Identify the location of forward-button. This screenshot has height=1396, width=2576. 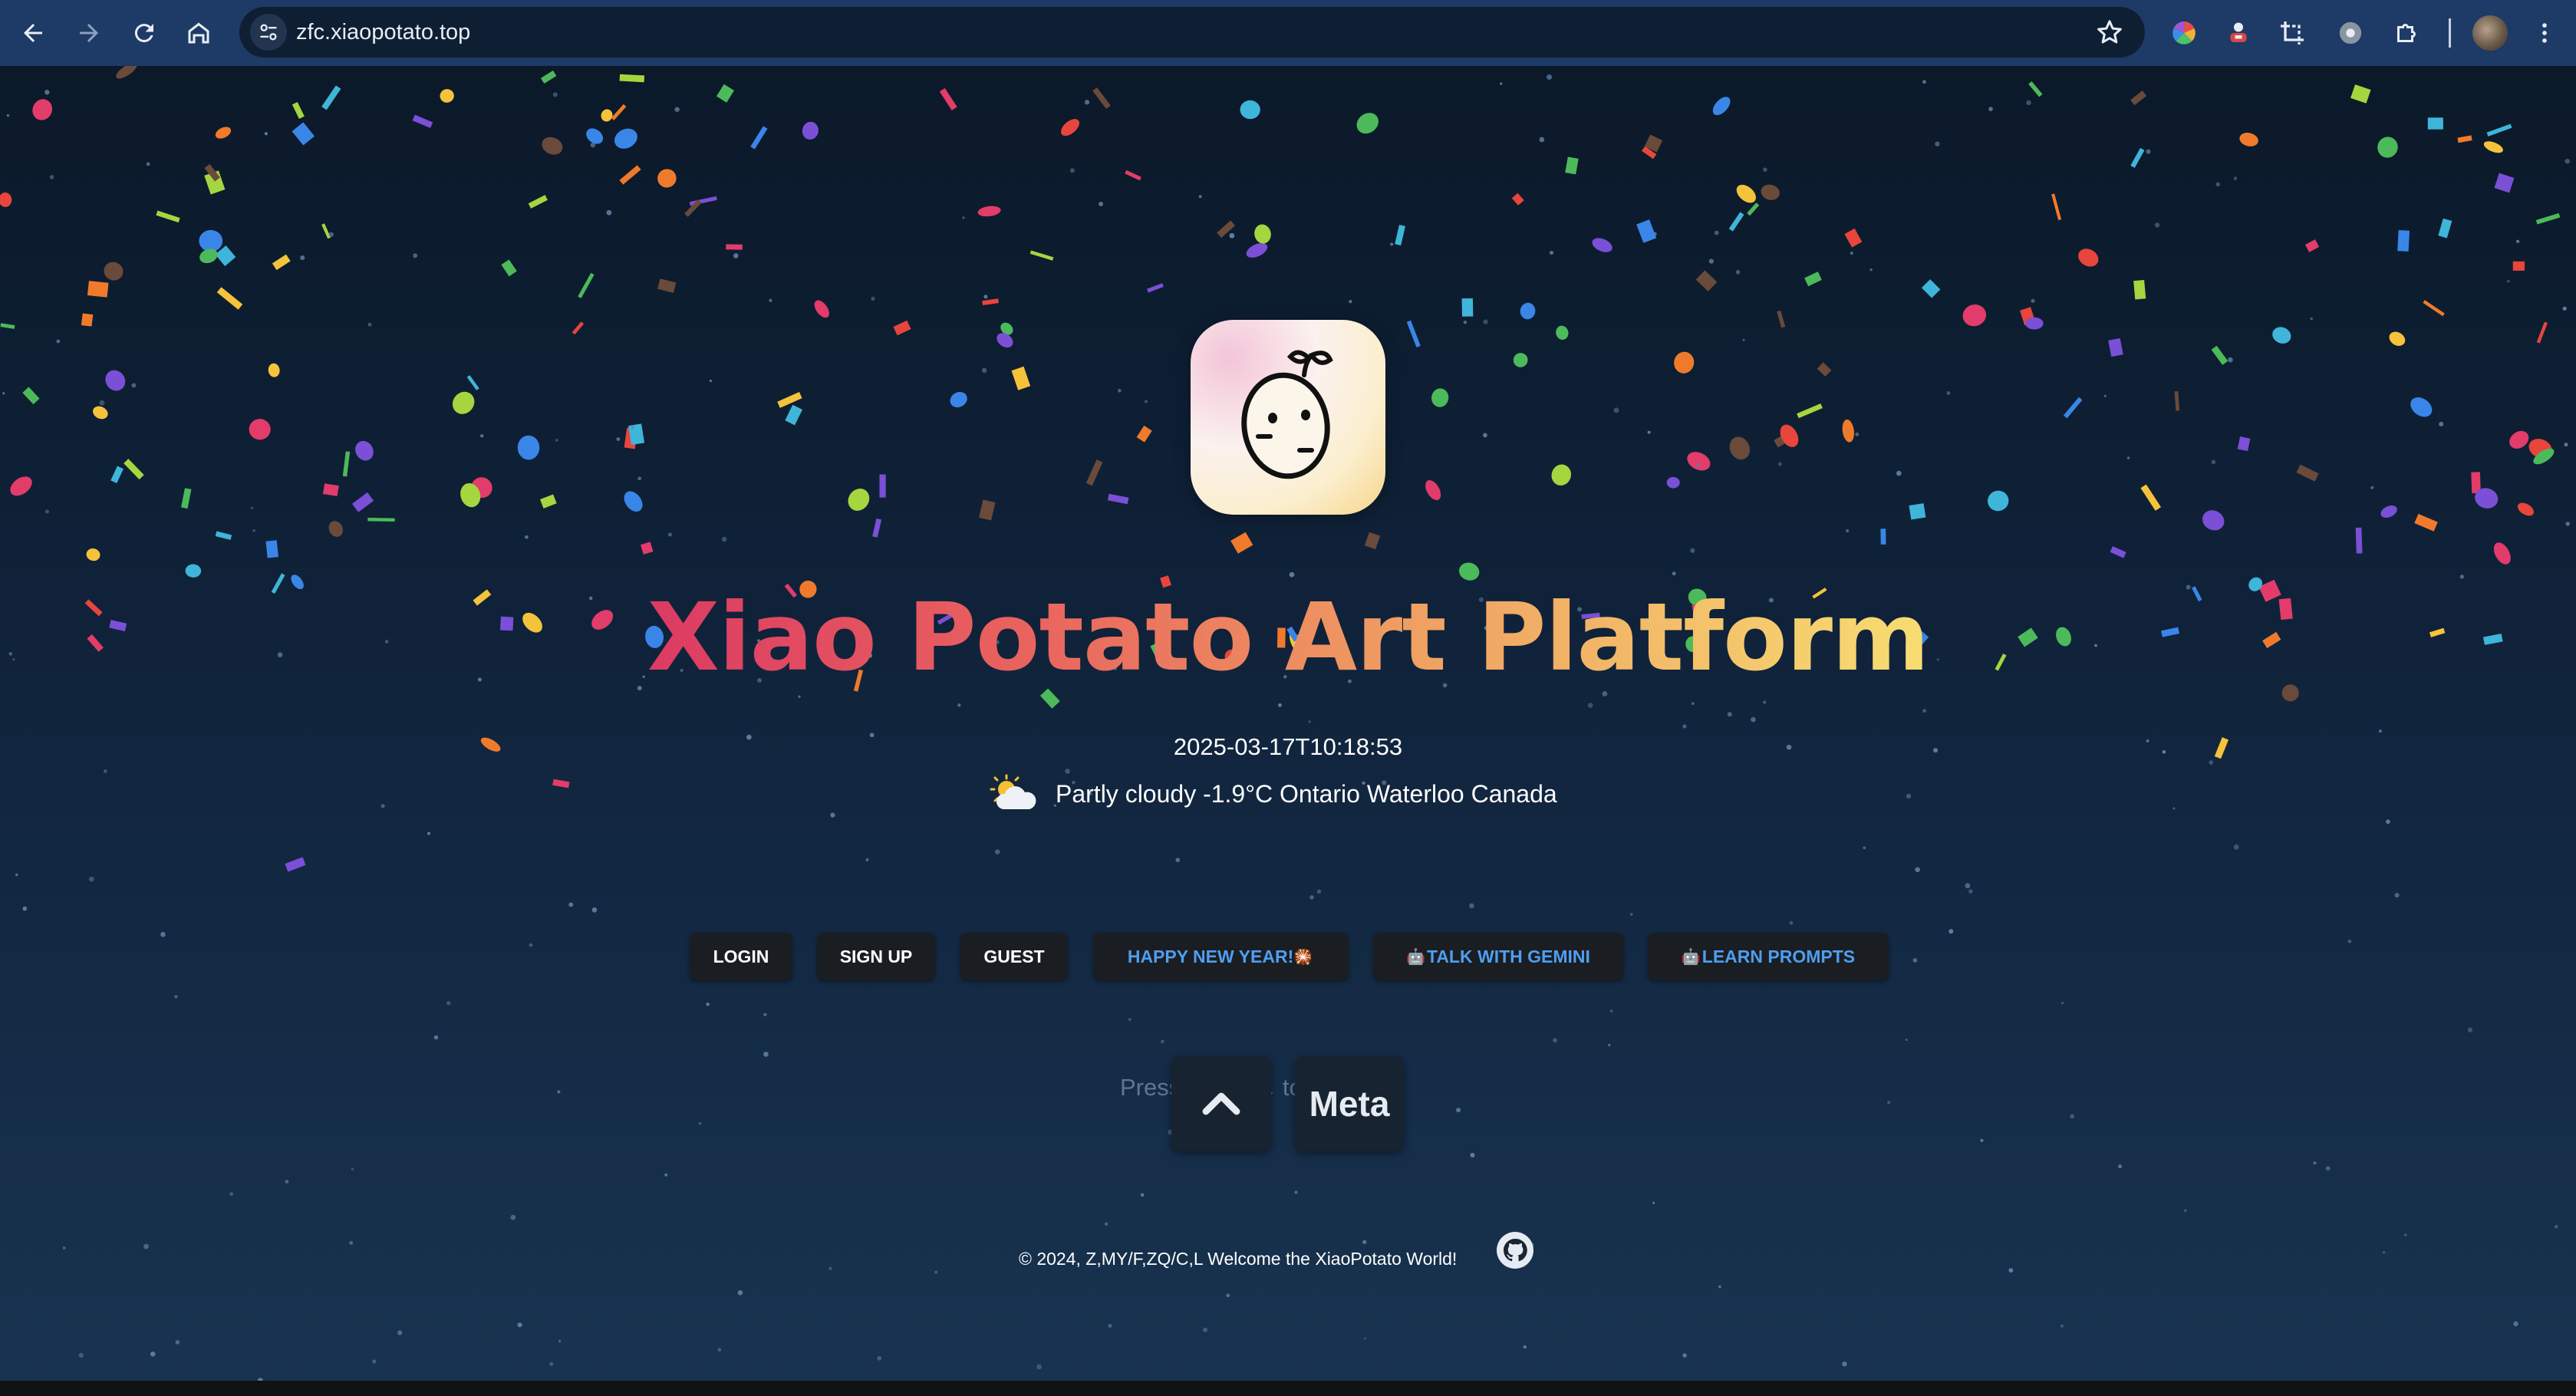
(89, 33).